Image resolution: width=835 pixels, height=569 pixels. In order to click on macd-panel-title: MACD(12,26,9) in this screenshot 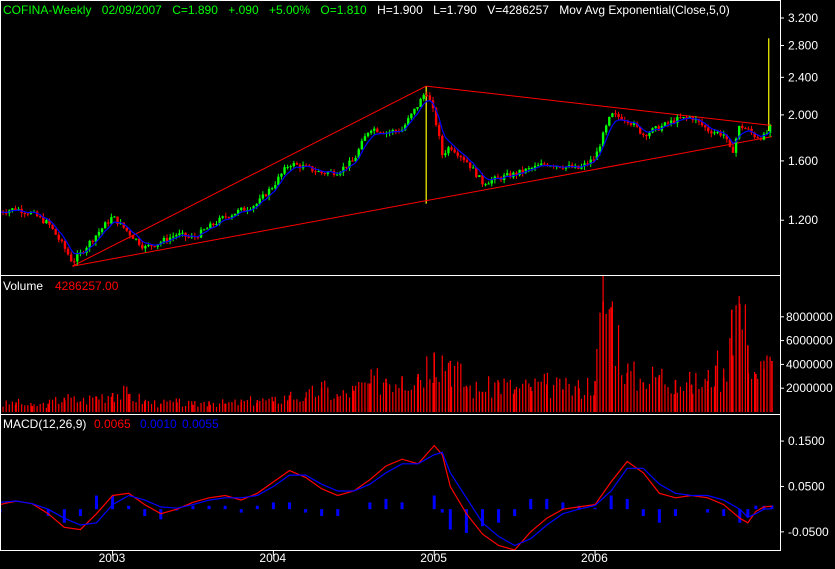, I will do `click(45, 424)`.